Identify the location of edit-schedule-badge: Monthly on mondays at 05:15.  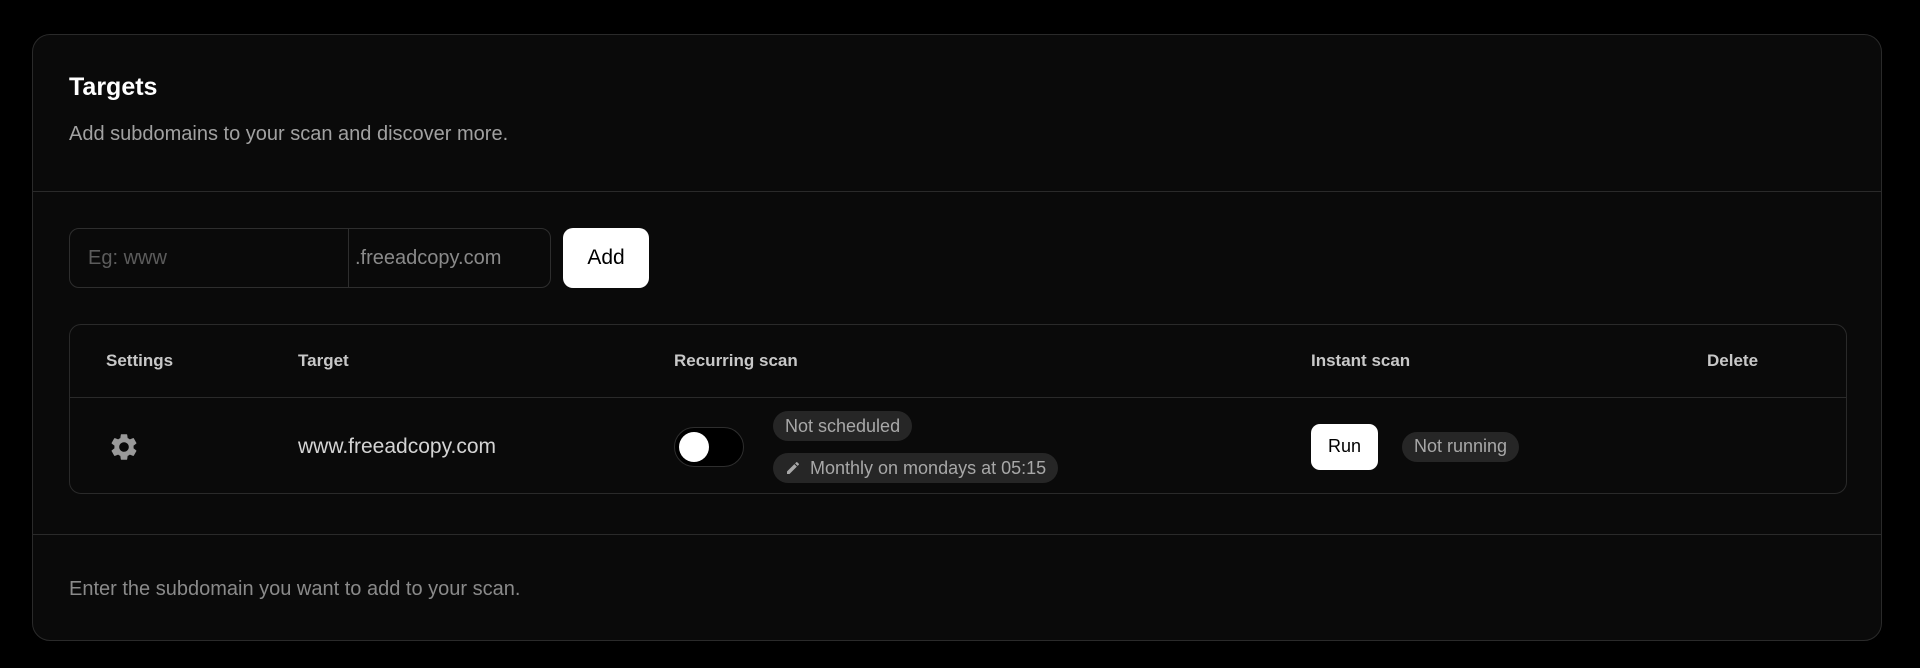
(916, 468).